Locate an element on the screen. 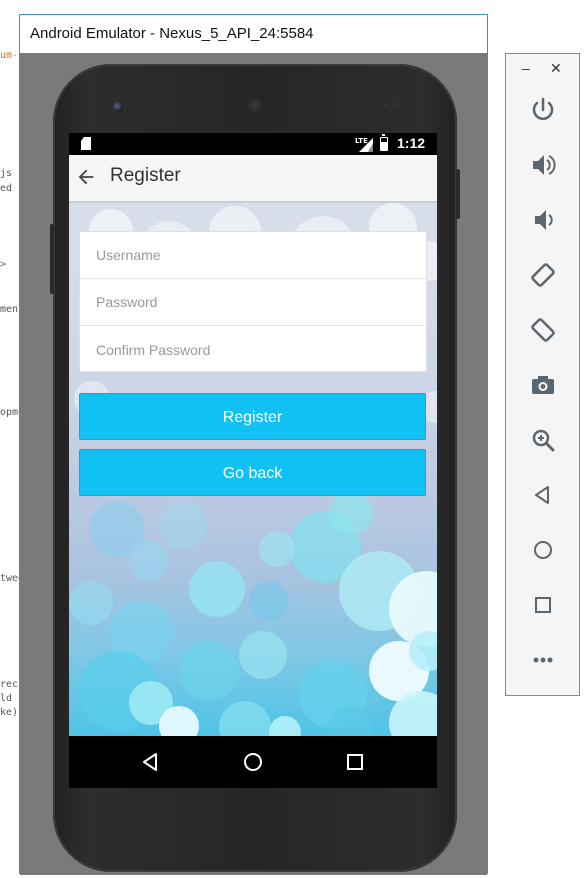 The image size is (588, 878). status-bar: LTE 1:12 is located at coordinates (253, 144).